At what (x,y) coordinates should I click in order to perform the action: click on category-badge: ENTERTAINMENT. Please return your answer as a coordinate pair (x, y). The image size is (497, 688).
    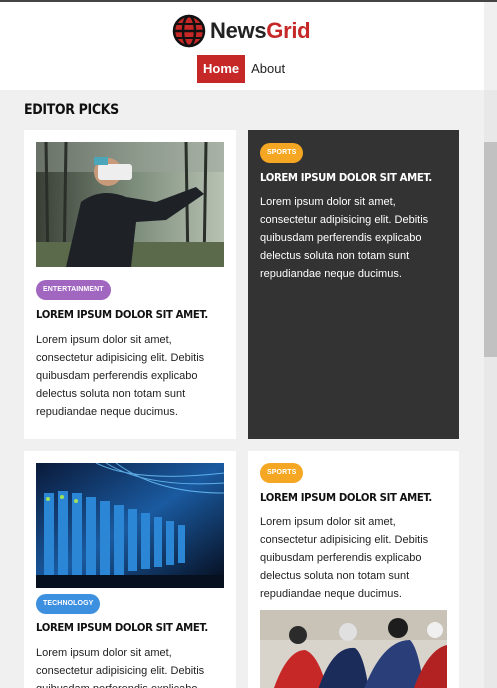
    Looking at the image, I should click on (73, 290).